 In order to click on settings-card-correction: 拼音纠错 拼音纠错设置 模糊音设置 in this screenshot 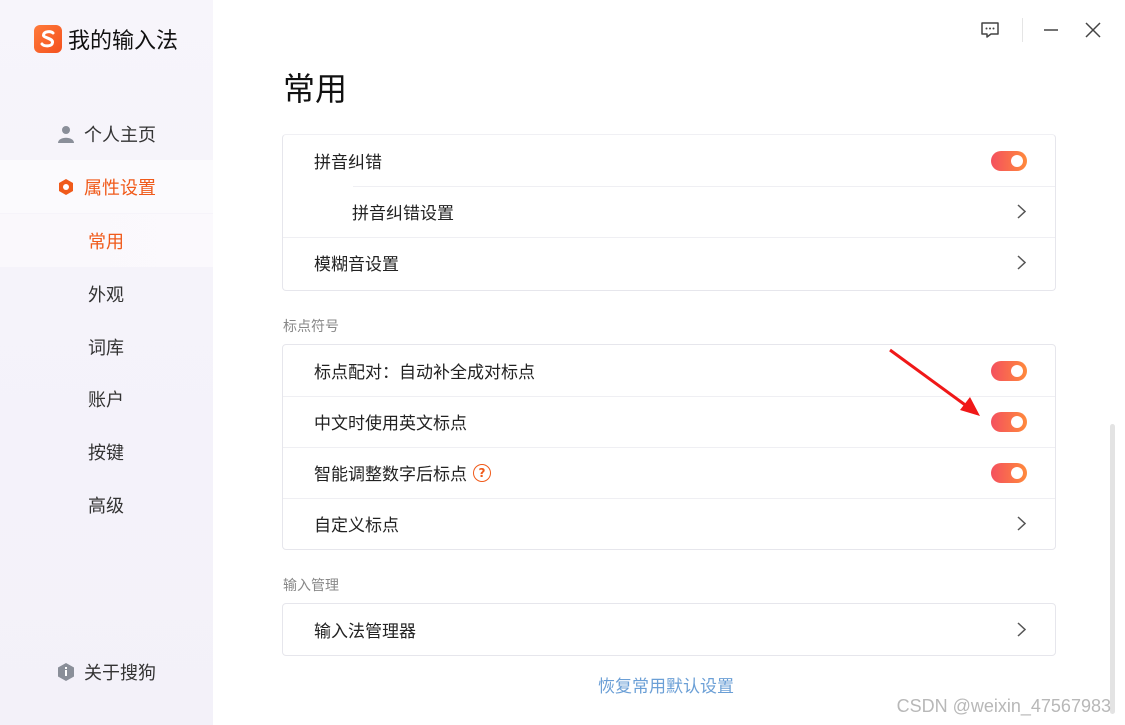, I will do `click(669, 212)`.